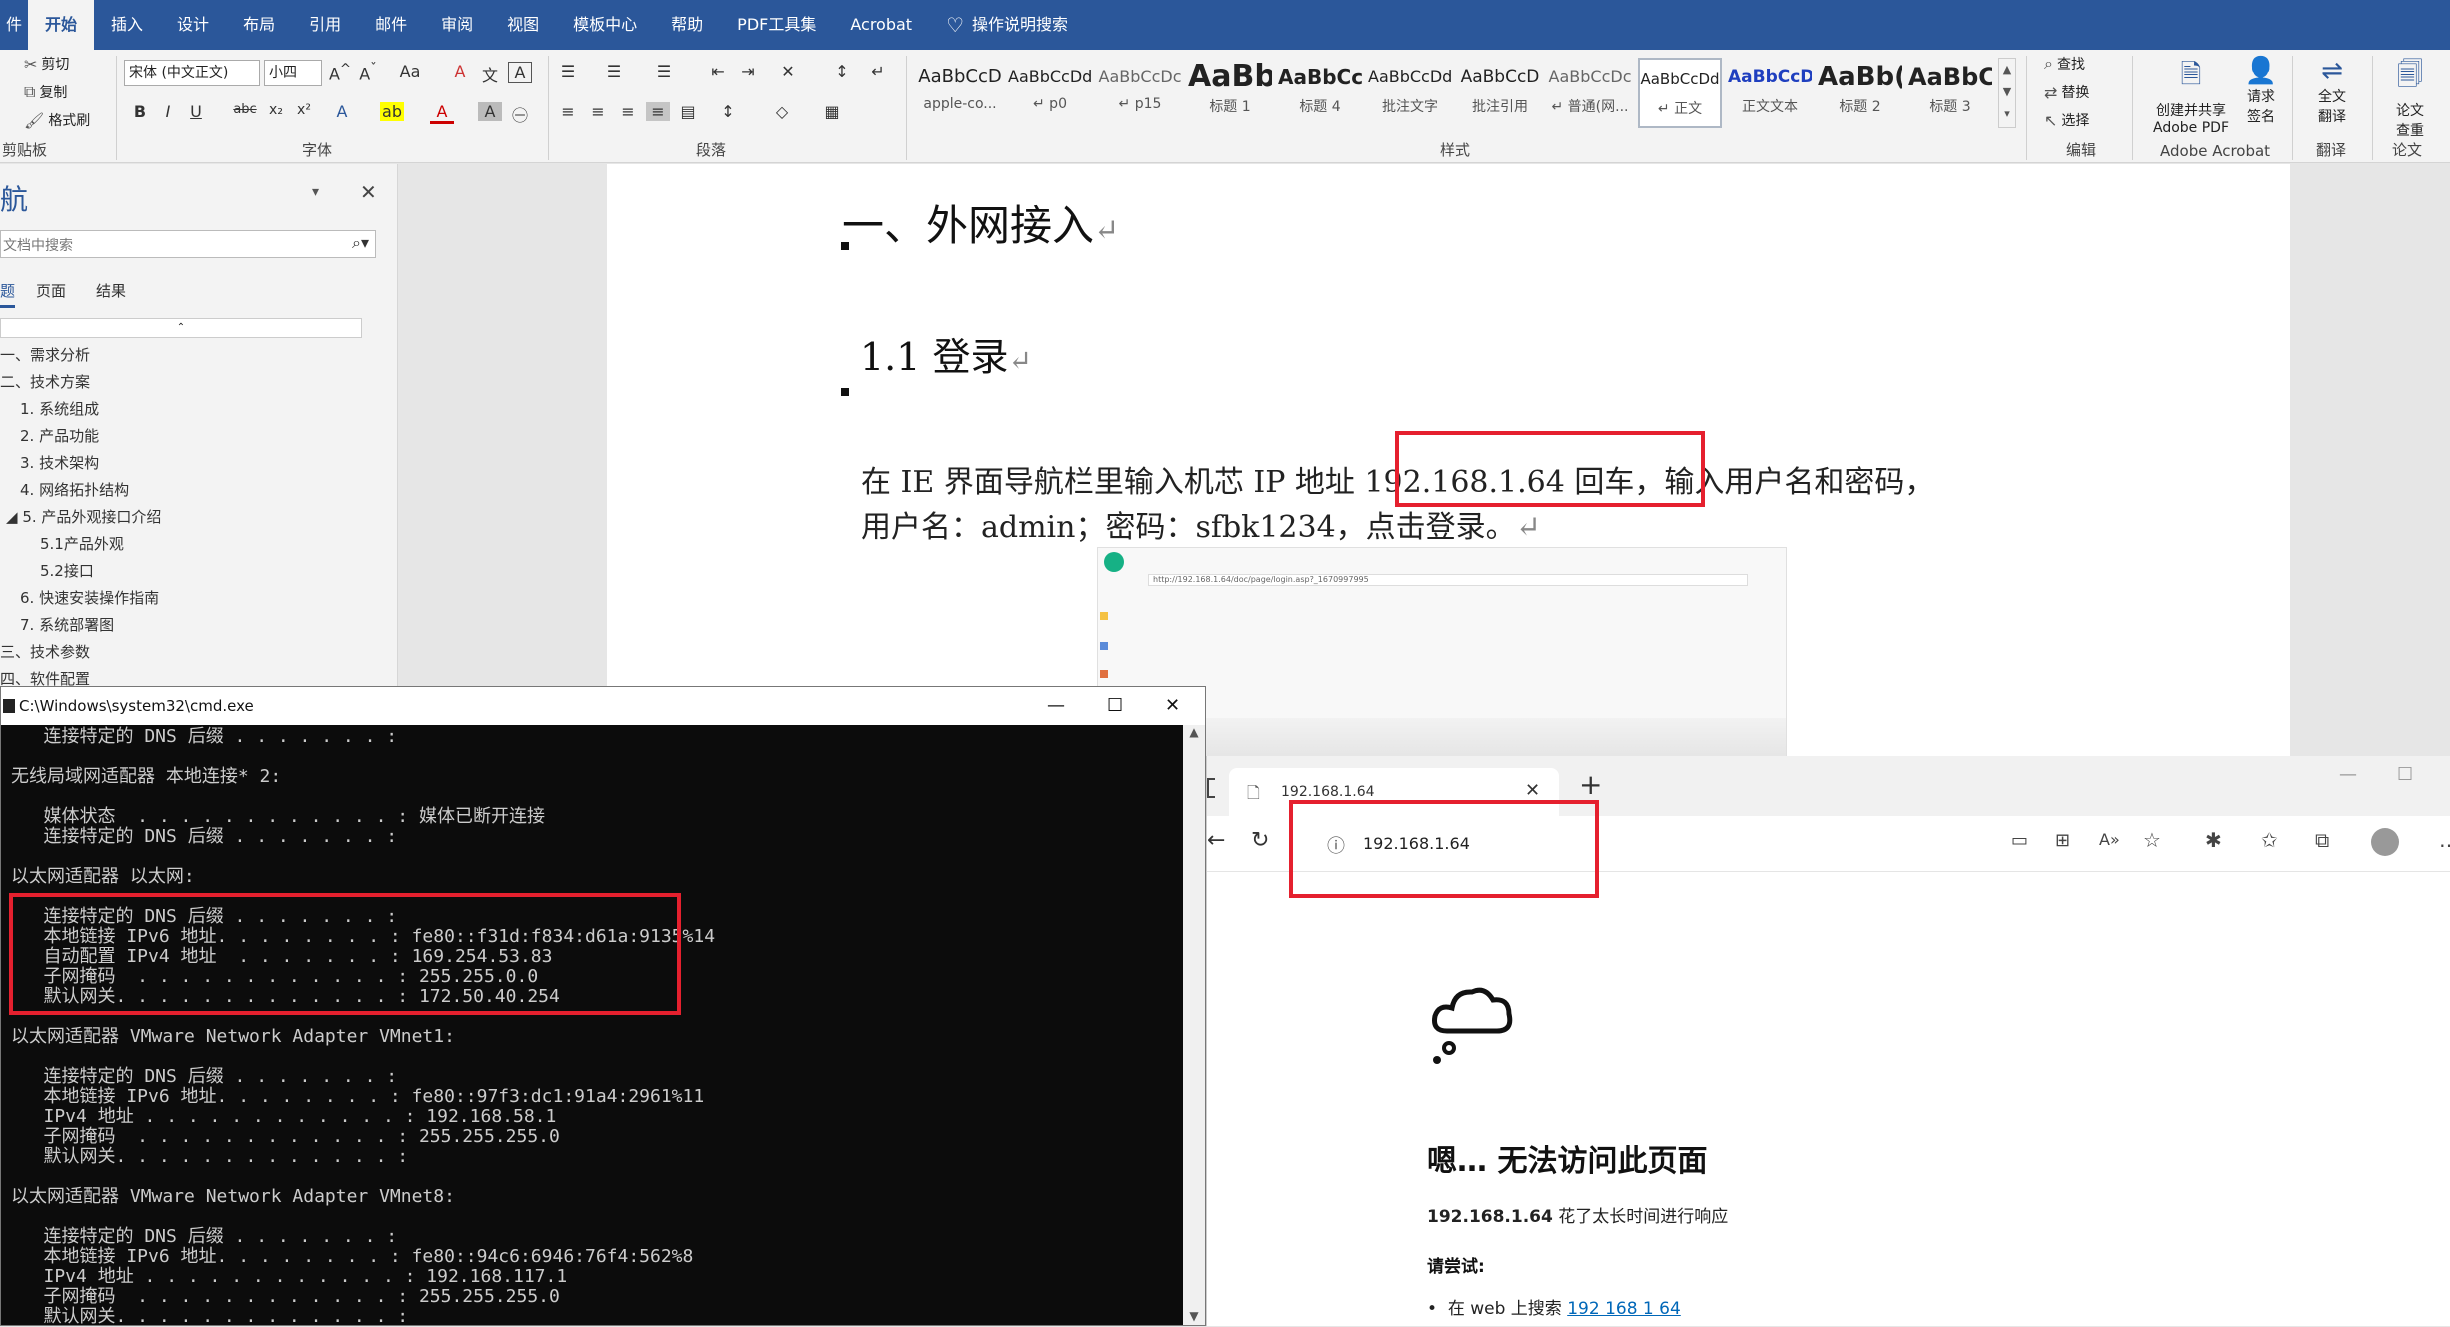 This screenshot has width=2450, height=1327. Describe the element at coordinates (2152, 840) in the screenshot. I see `favorite-icon: ☆` at that location.